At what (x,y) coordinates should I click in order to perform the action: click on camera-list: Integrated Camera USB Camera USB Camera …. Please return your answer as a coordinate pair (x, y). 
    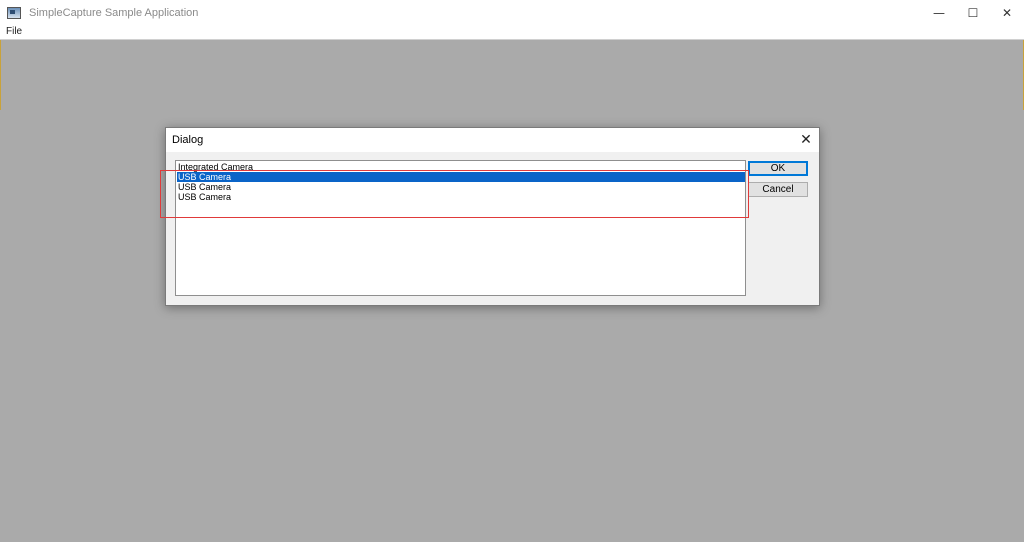
    Looking at the image, I should click on (460, 228).